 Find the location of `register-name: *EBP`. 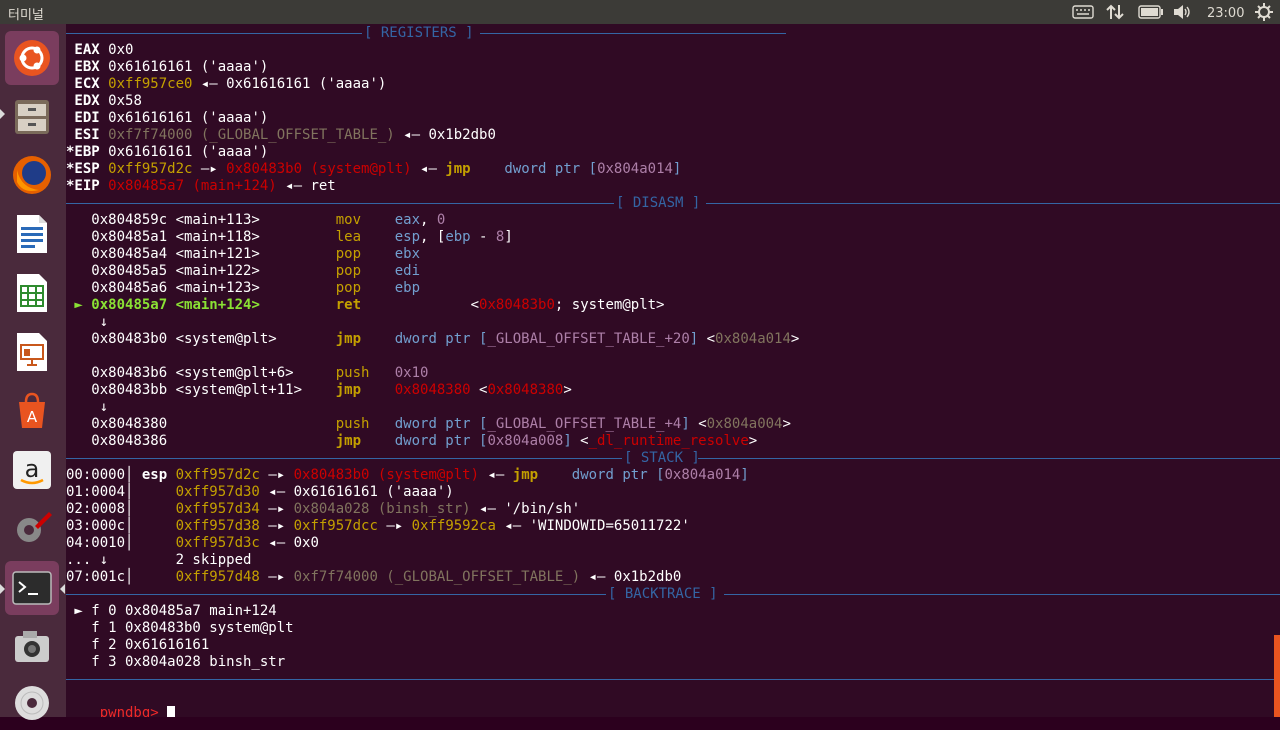

register-name: *EBP is located at coordinates (87, 152).